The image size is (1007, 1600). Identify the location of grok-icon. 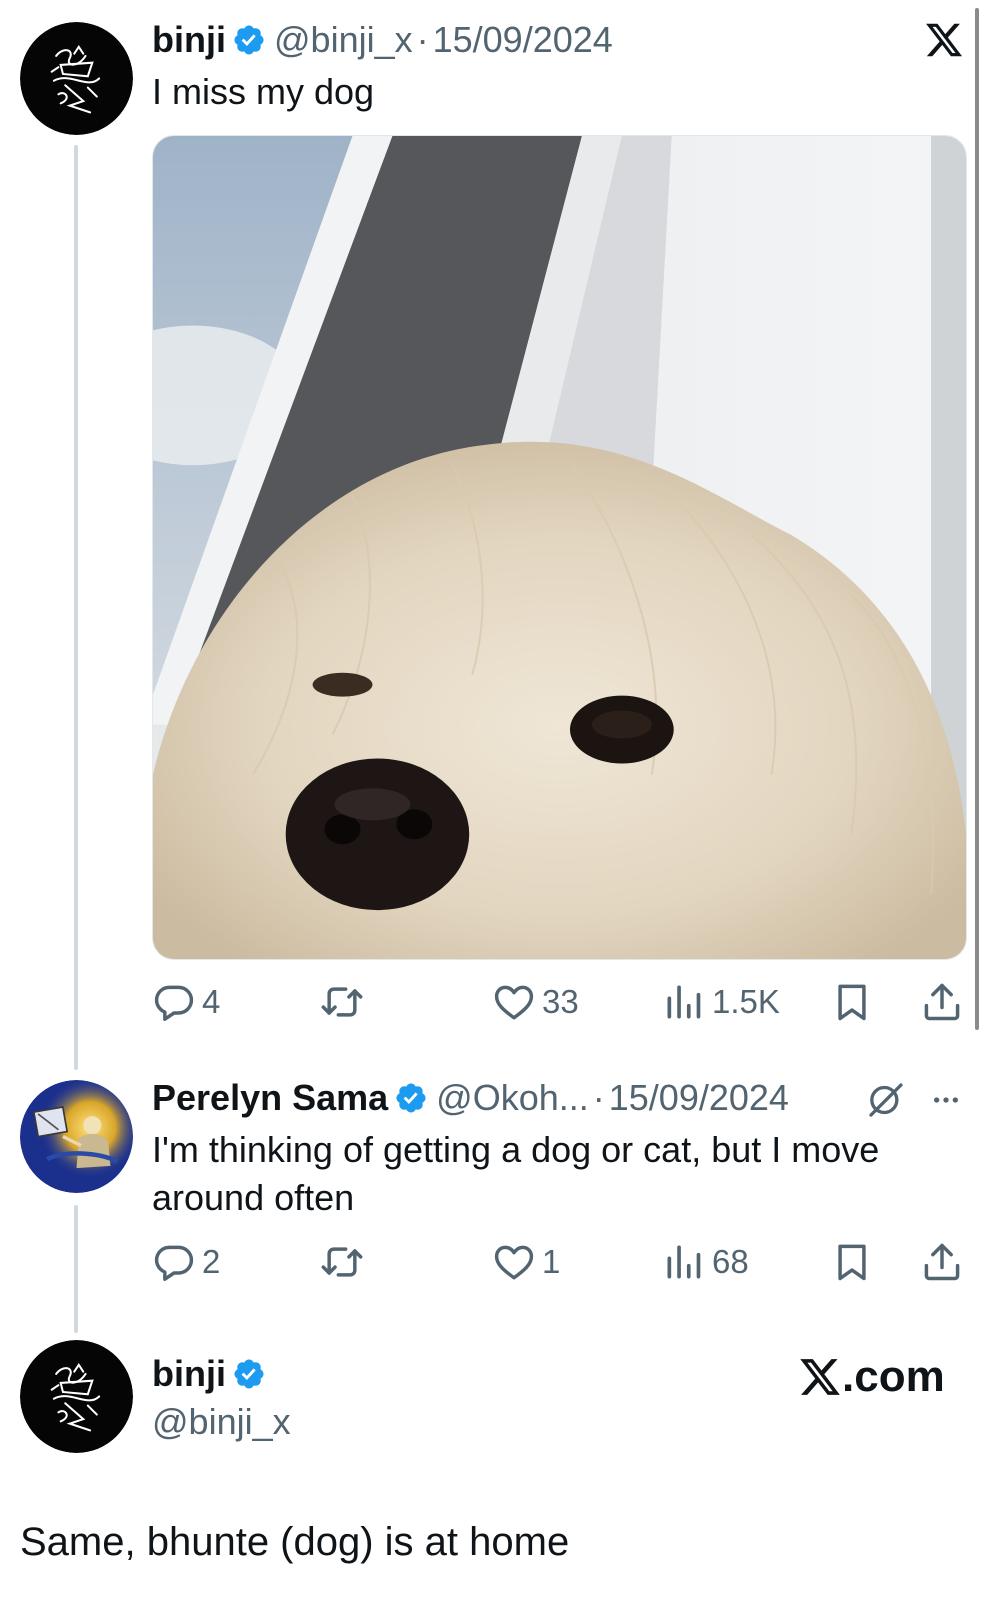
(886, 1100).